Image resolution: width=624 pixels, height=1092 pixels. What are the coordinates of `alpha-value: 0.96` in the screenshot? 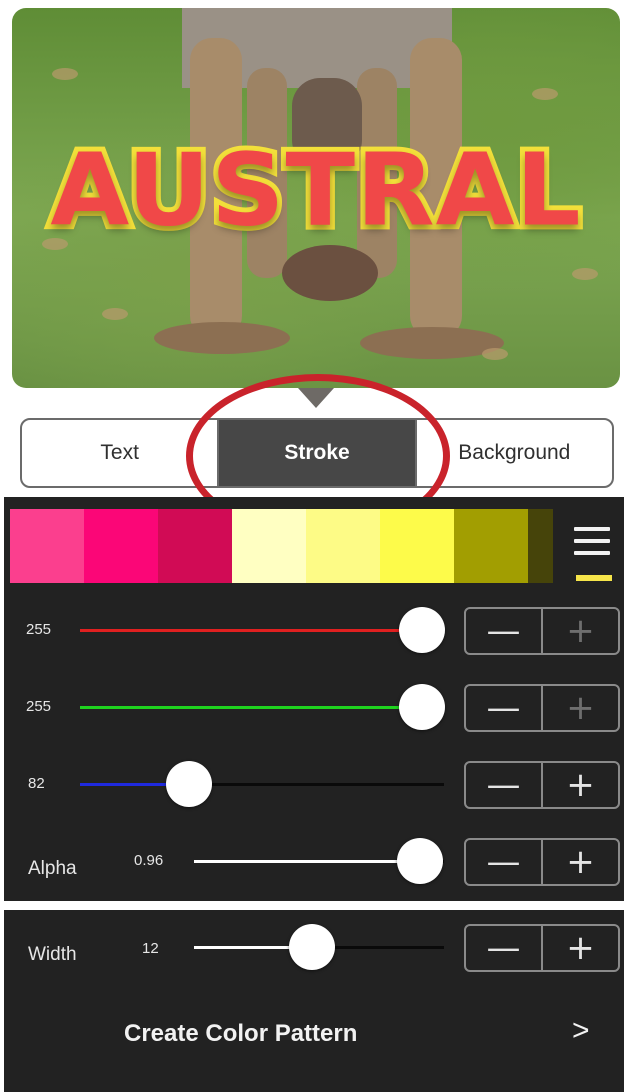 It's located at (149, 860).